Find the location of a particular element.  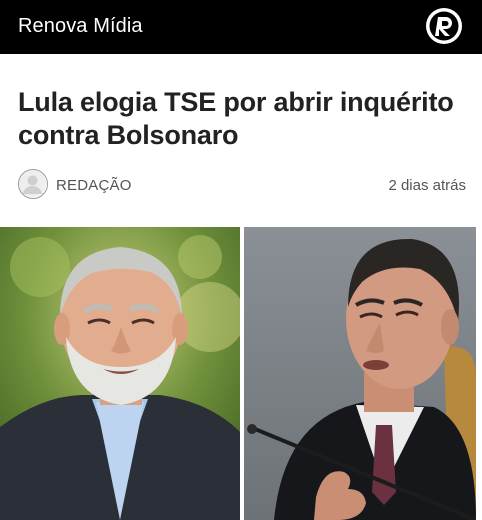

author-avatar is located at coordinates (33, 184).